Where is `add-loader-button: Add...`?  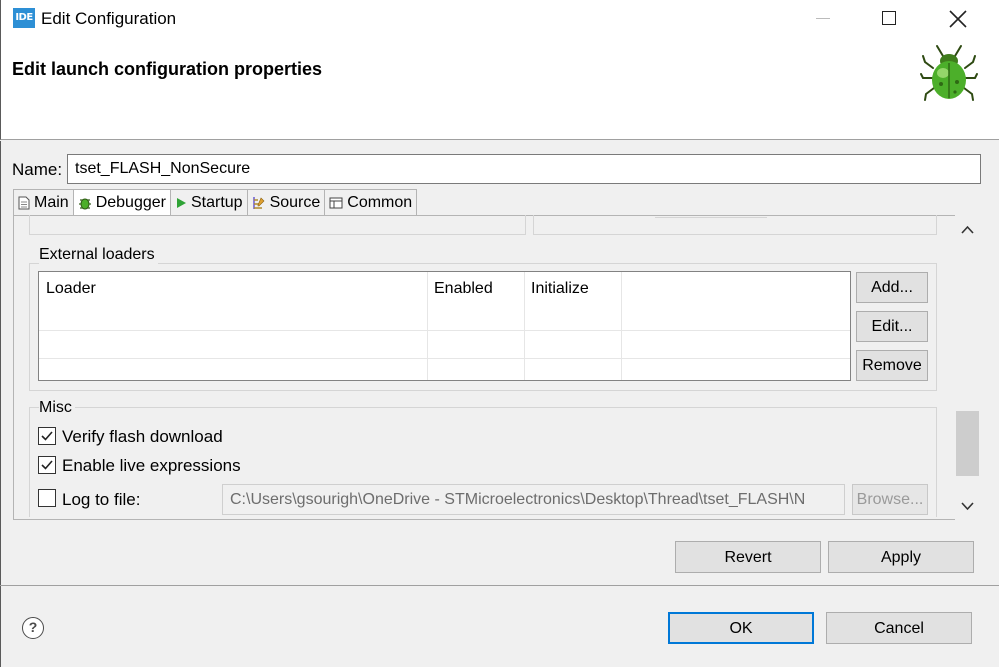
add-loader-button: Add... is located at coordinates (892, 287).